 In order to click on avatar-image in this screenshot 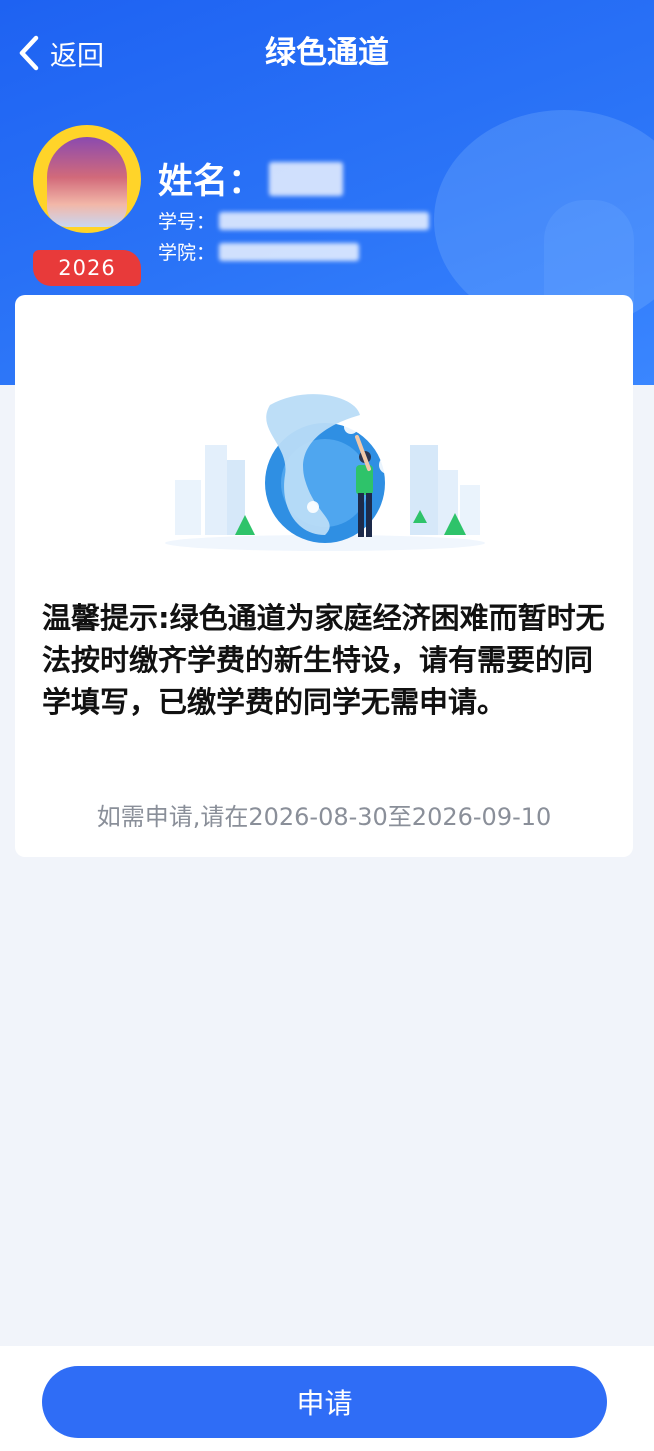, I will do `click(87, 182)`.